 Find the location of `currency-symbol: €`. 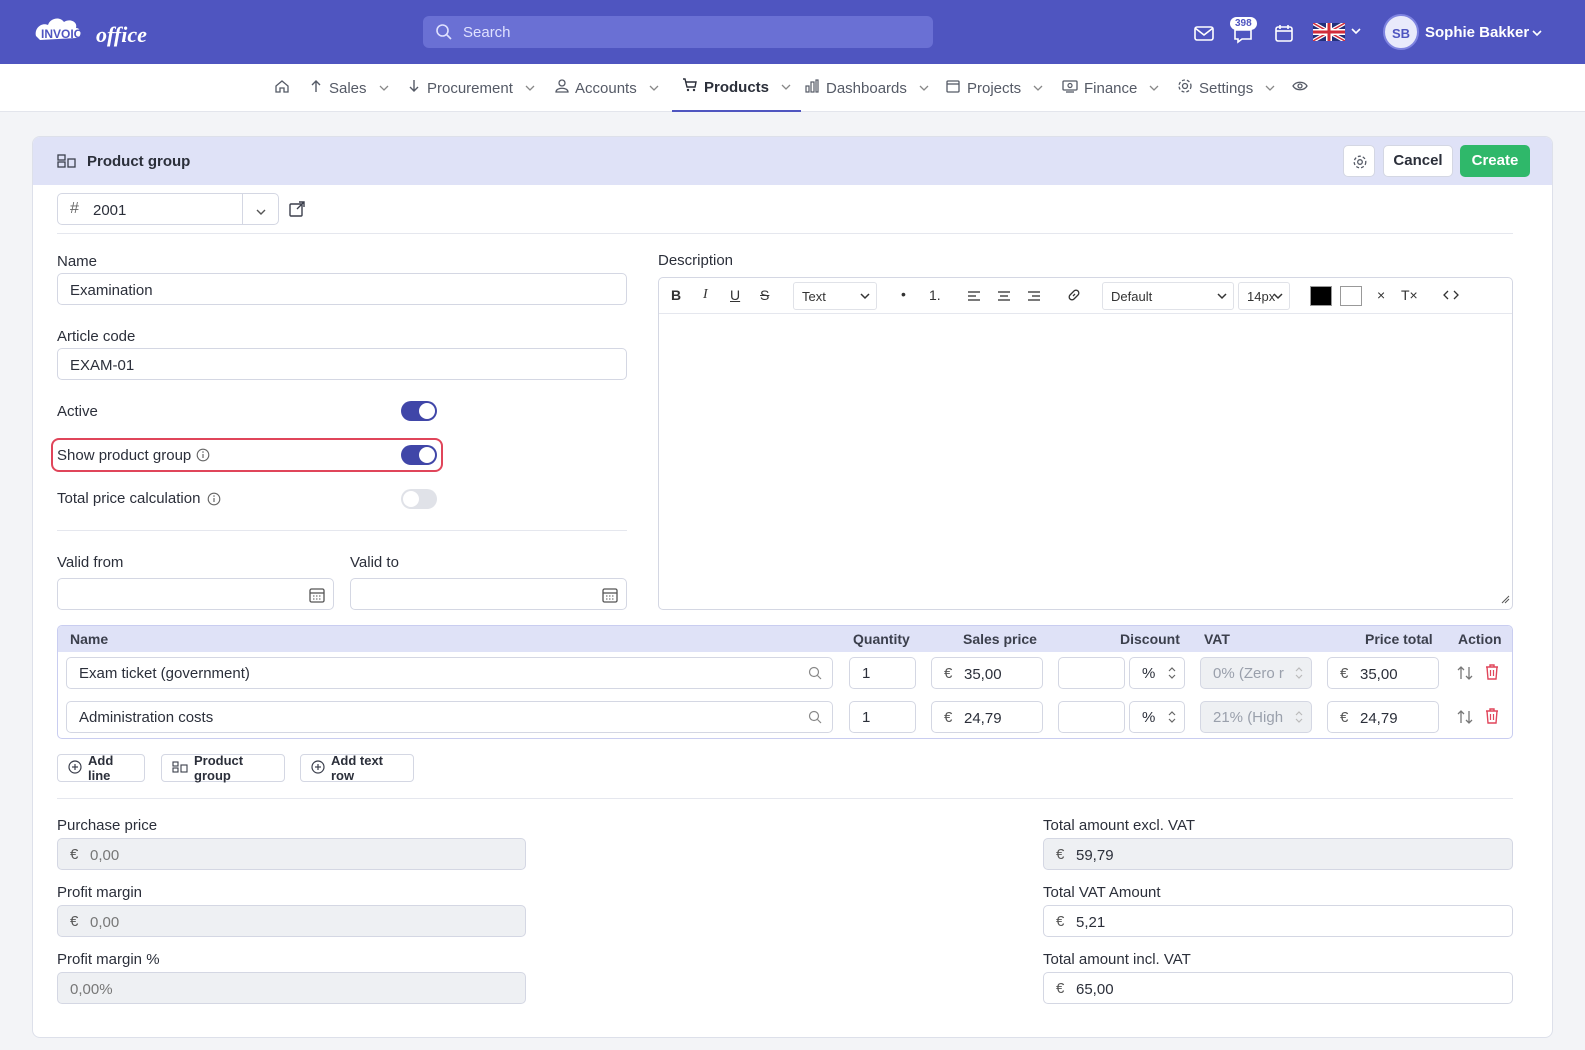

currency-symbol: € is located at coordinates (948, 717).